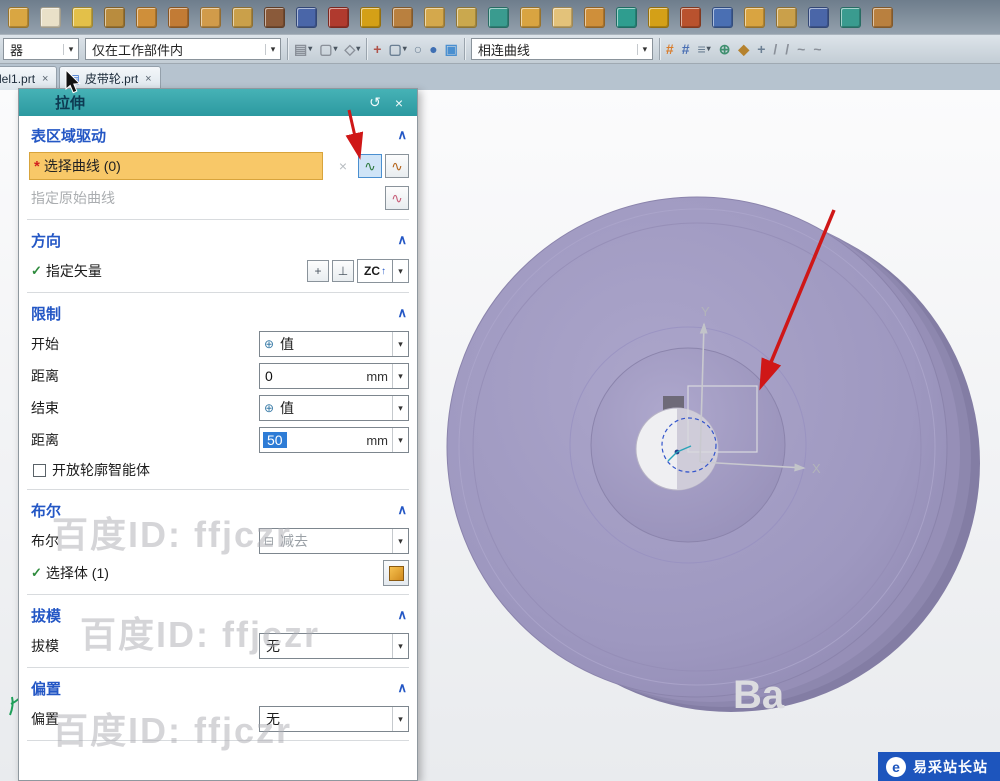 The height and width of the screenshot is (781, 1000). Describe the element at coordinates (334, 541) in the screenshot. I see `boolean-mode-dropdown: ⊟ 减去 ▾` at that location.